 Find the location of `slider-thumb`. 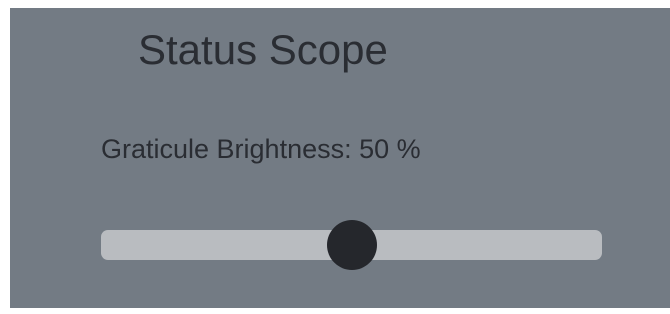

slider-thumb is located at coordinates (351, 245).